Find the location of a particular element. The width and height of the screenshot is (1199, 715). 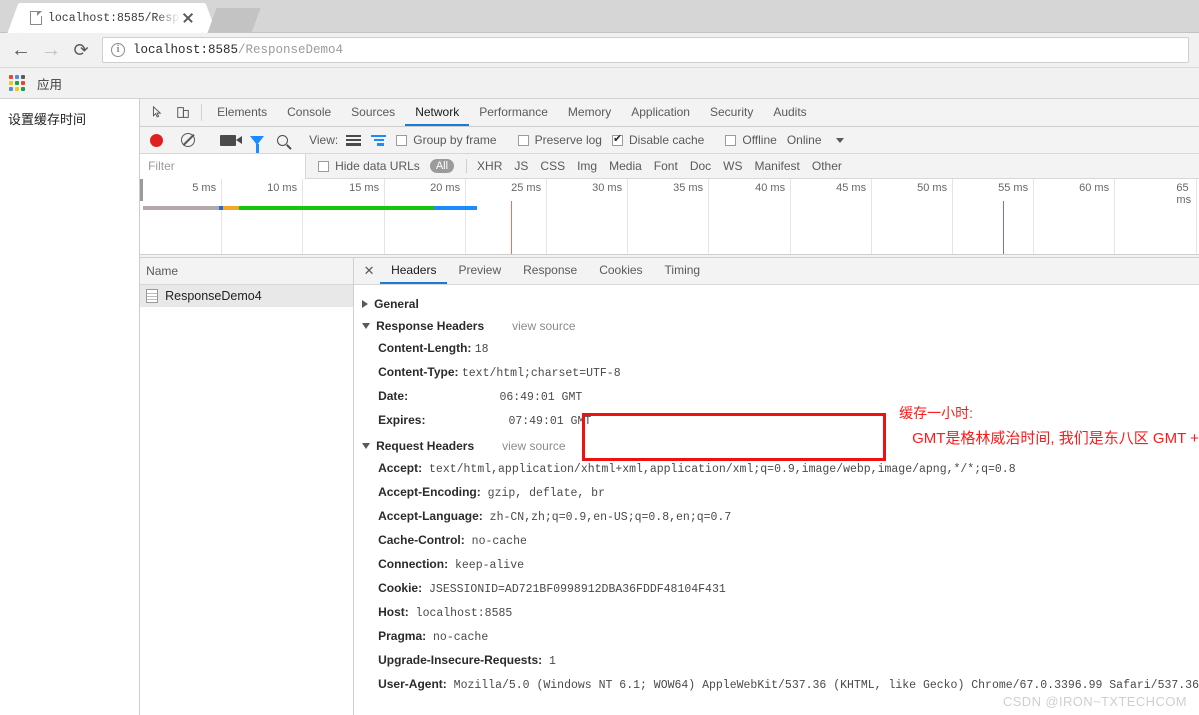

search-magnifier-icon is located at coordinates (283, 140).